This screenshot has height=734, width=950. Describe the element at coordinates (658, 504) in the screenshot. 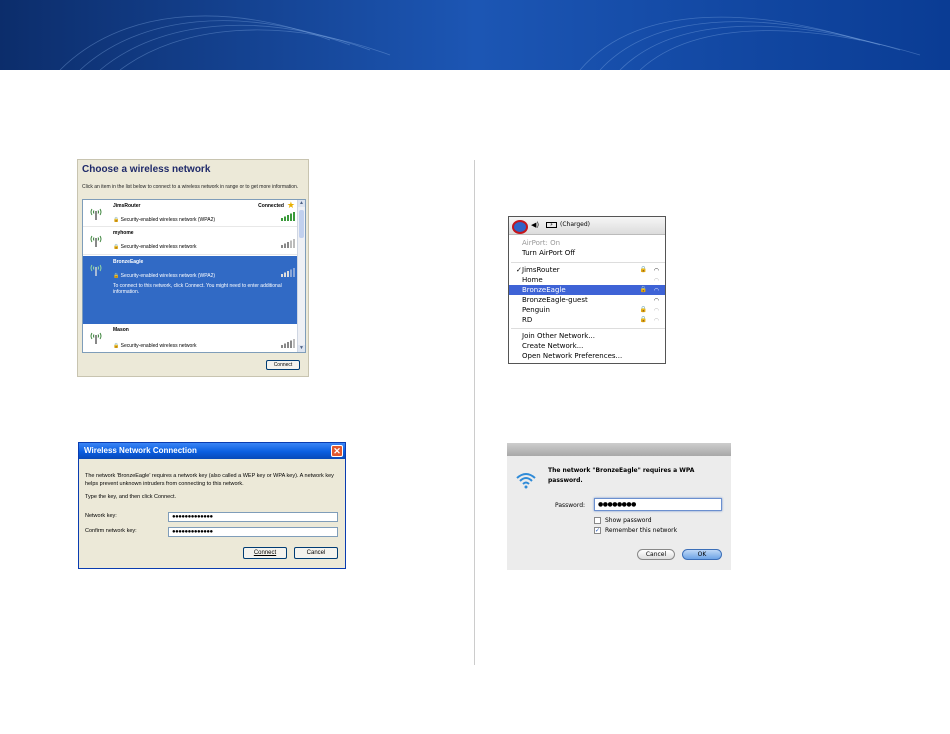

I see `password-field: ●●●●●●●●` at that location.